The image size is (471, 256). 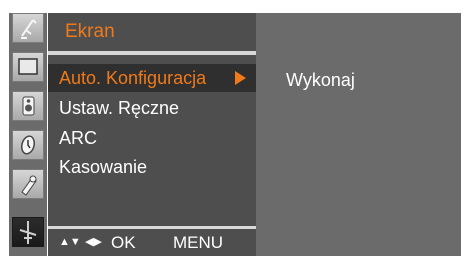 I want to click on execute-option: Wykonaj, so click(x=320, y=80).